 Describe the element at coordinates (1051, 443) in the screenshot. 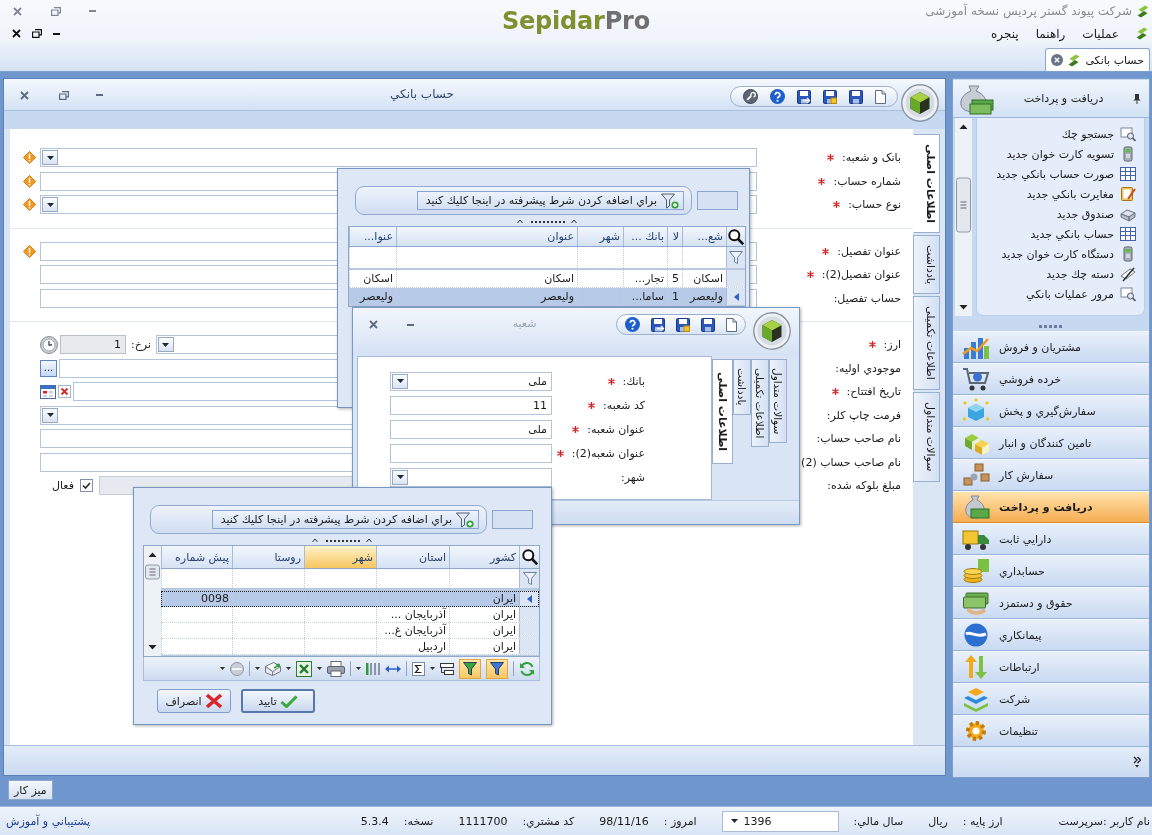

I see `module-button: تامين كنندگان و انبار` at that location.